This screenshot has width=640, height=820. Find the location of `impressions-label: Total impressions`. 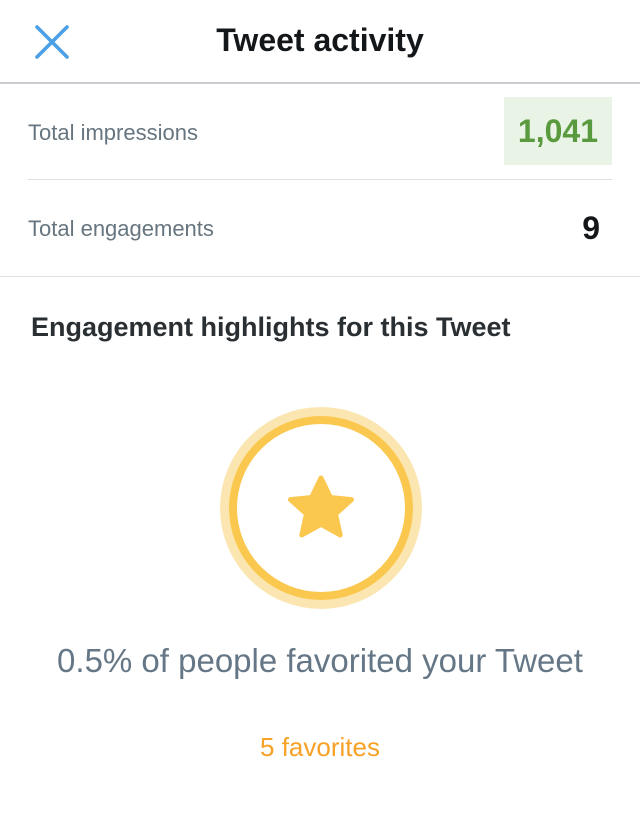

impressions-label: Total impressions is located at coordinates (113, 132).